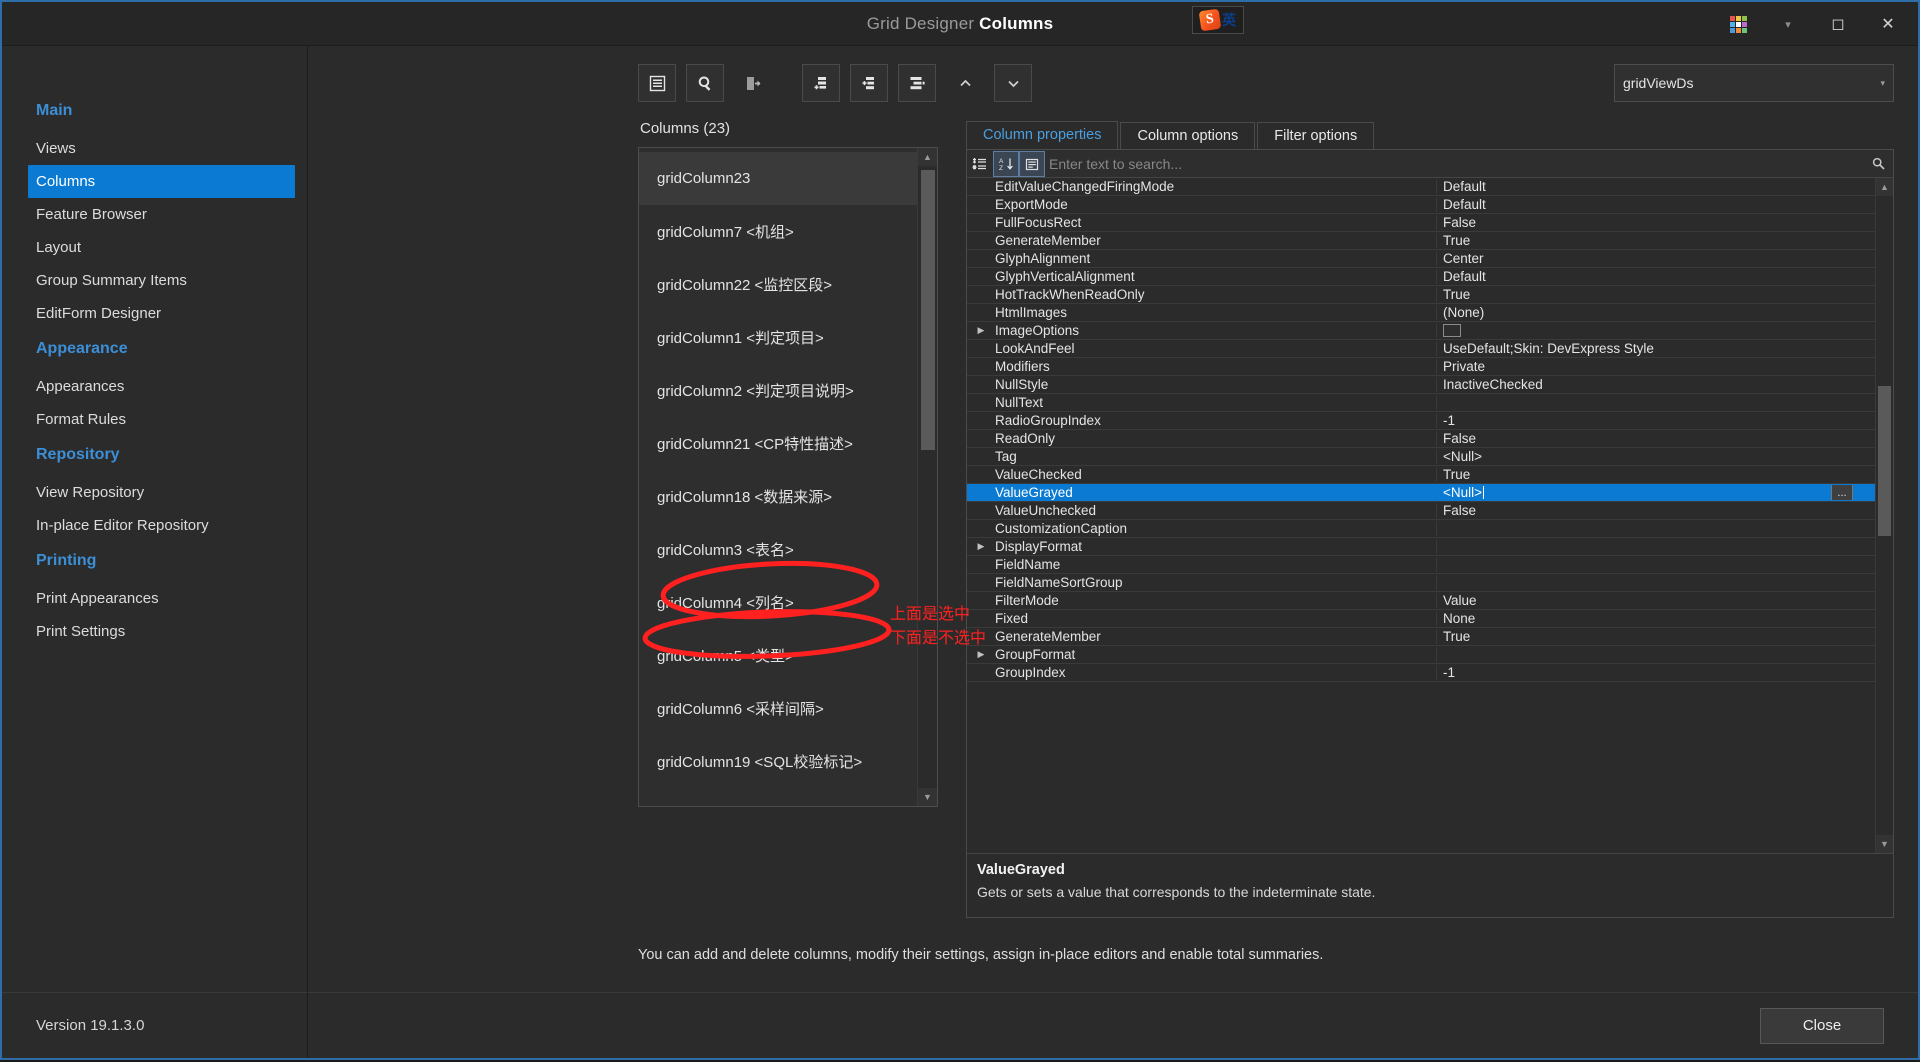 The image size is (1920, 1062). Describe the element at coordinates (705, 83) in the screenshot. I see `retrieve-fields-button` at that location.